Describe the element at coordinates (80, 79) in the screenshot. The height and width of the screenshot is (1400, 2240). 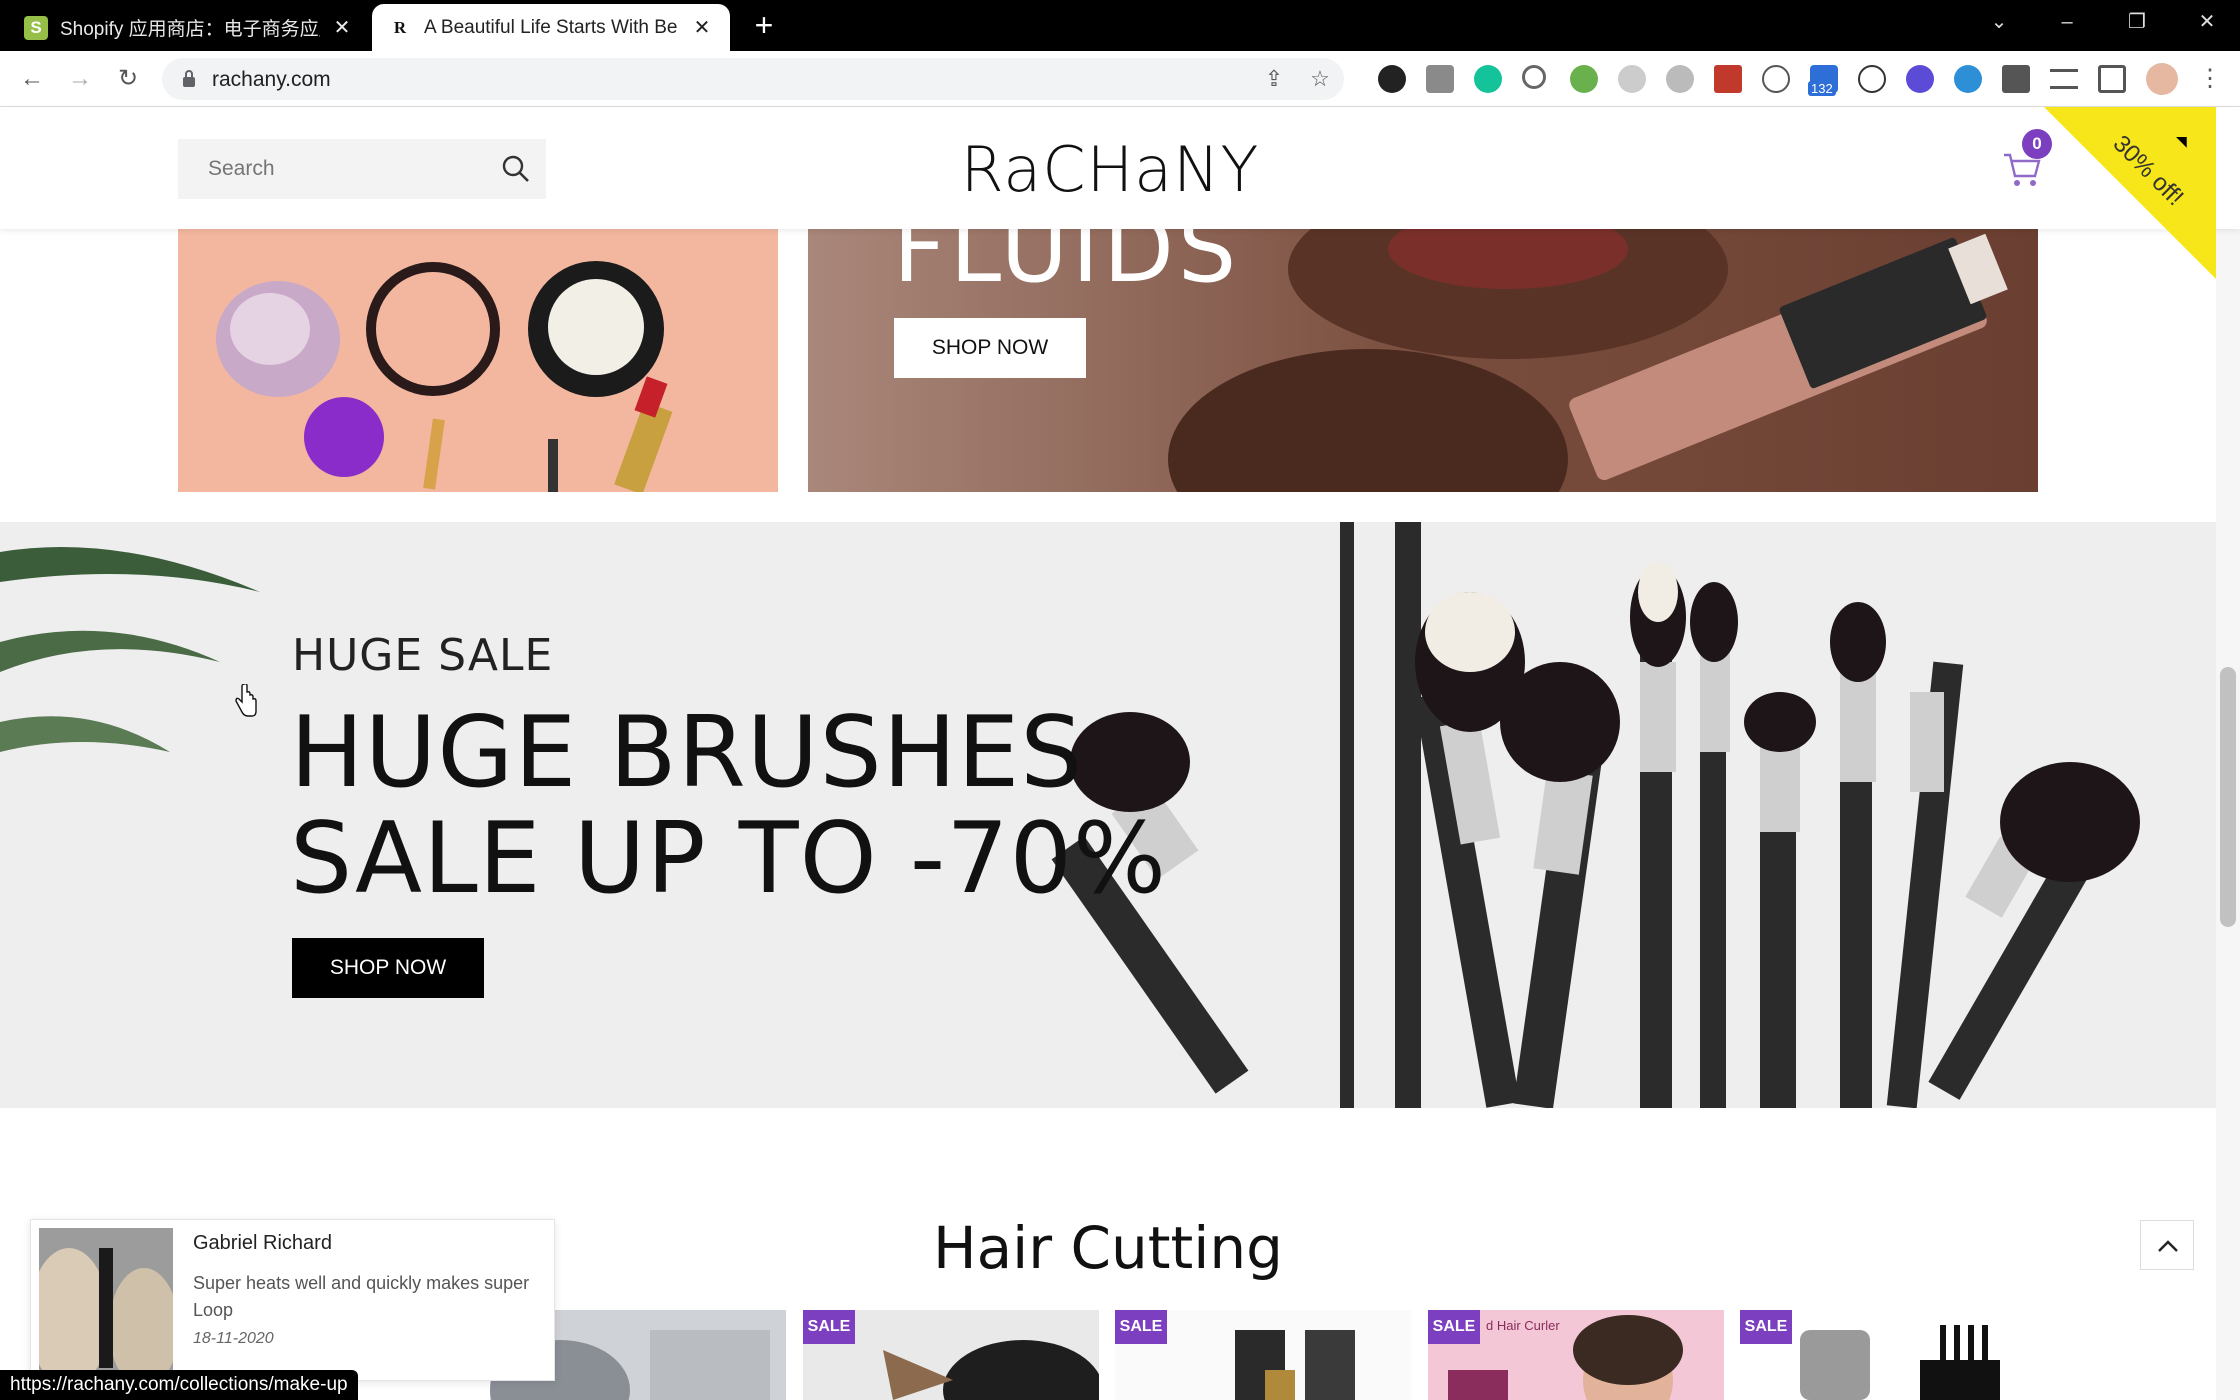
I see `forward-button: →` at that location.